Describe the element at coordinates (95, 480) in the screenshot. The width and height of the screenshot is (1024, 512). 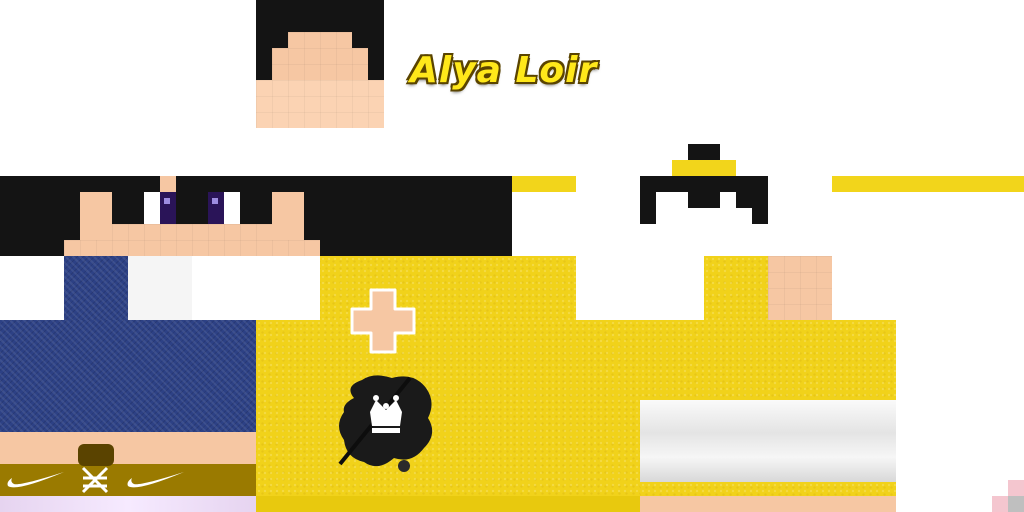
I see `laces-icon` at that location.